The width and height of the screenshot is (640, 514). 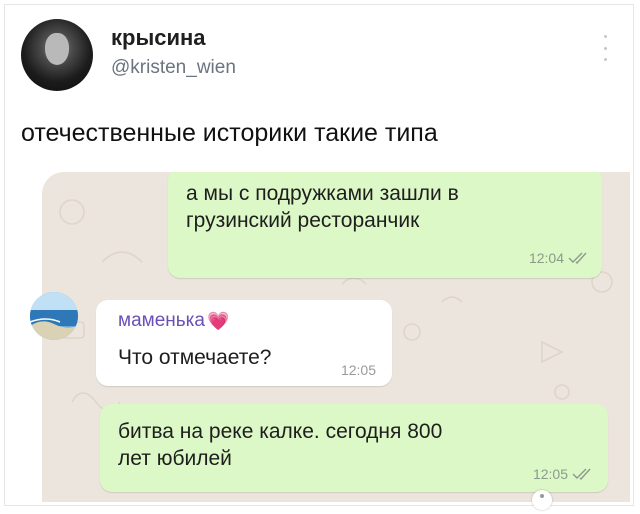 I want to click on profile-avatar, so click(x=57, y=55).